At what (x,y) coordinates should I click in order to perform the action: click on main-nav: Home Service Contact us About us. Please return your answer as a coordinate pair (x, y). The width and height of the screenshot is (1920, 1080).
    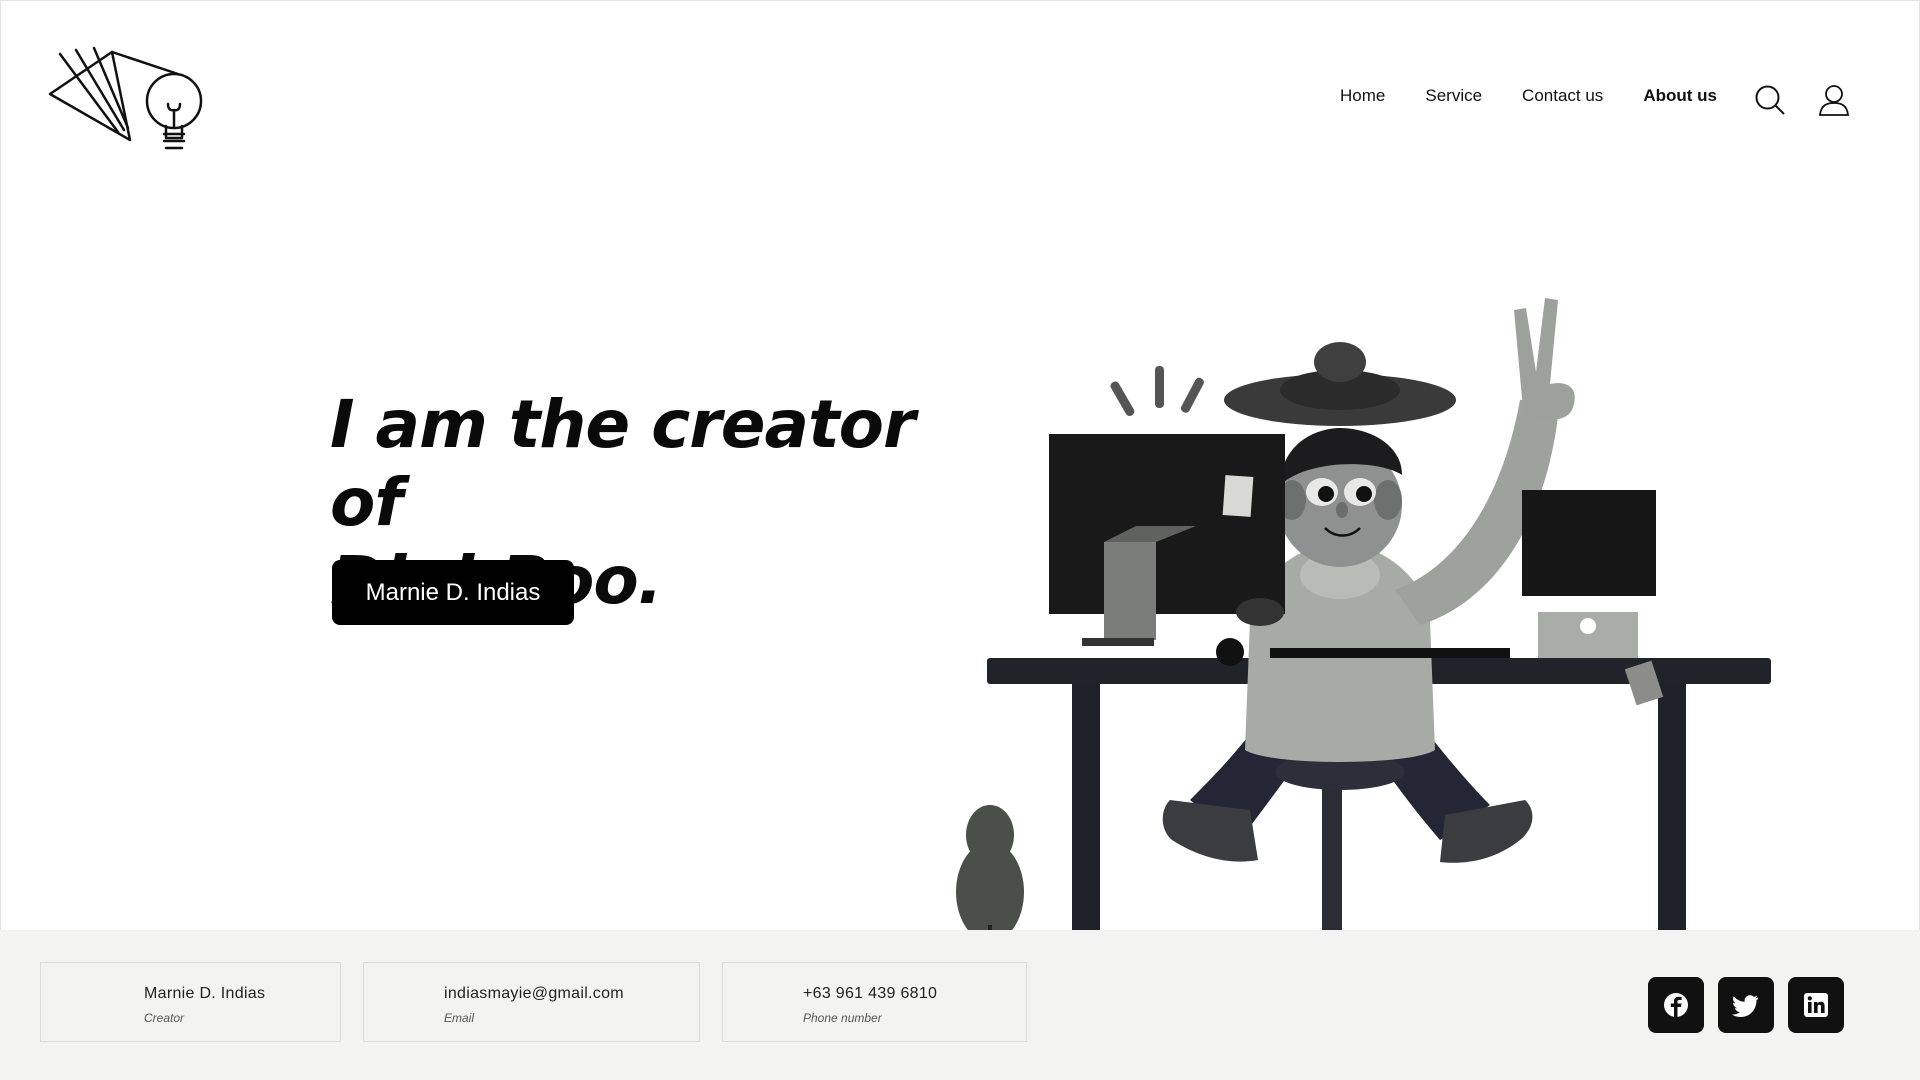
    Looking at the image, I should click on (1548, 96).